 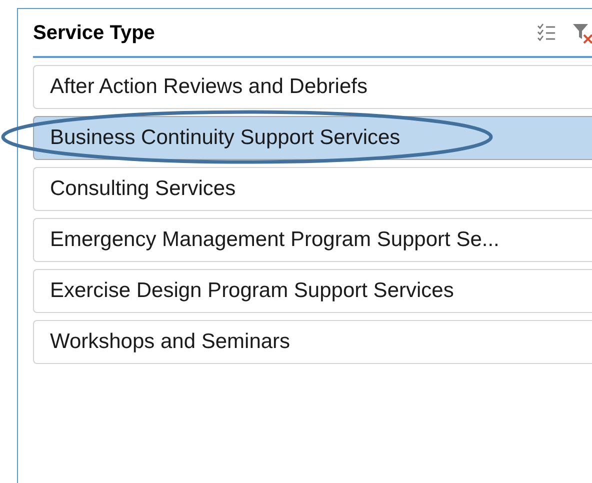 What do you see at coordinates (94, 33) in the screenshot?
I see `slicer-title: Service Type` at bounding box center [94, 33].